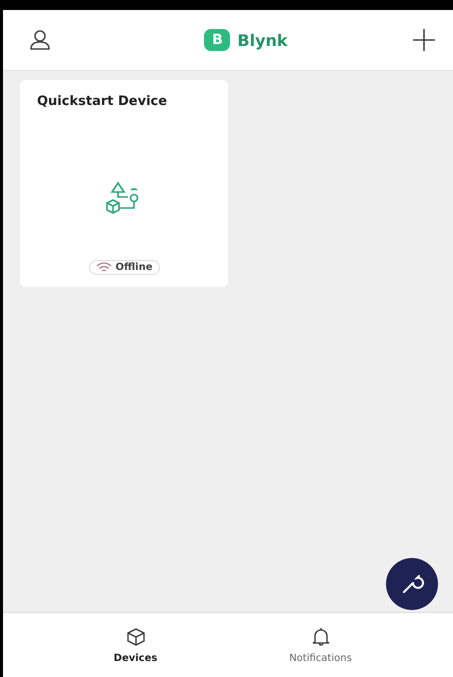 The image size is (453, 677). What do you see at coordinates (124, 183) in the screenshot?
I see `device-card: Quickstart Device Offline` at bounding box center [124, 183].